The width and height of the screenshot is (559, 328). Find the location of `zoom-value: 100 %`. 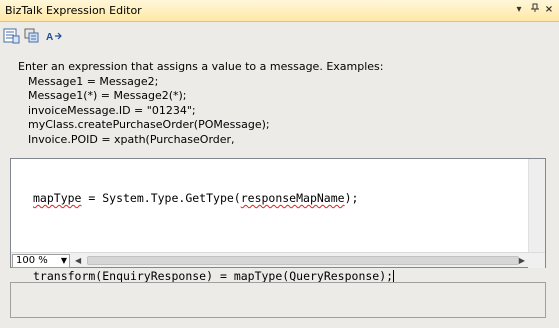

zoom-value: 100 % is located at coordinates (32, 260).